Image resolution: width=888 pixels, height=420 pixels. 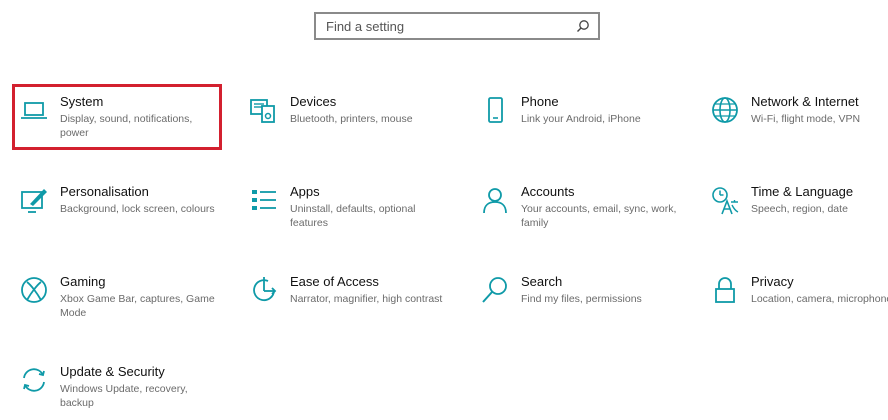 What do you see at coordinates (540, 101) in the screenshot?
I see `tile-title: Phone` at bounding box center [540, 101].